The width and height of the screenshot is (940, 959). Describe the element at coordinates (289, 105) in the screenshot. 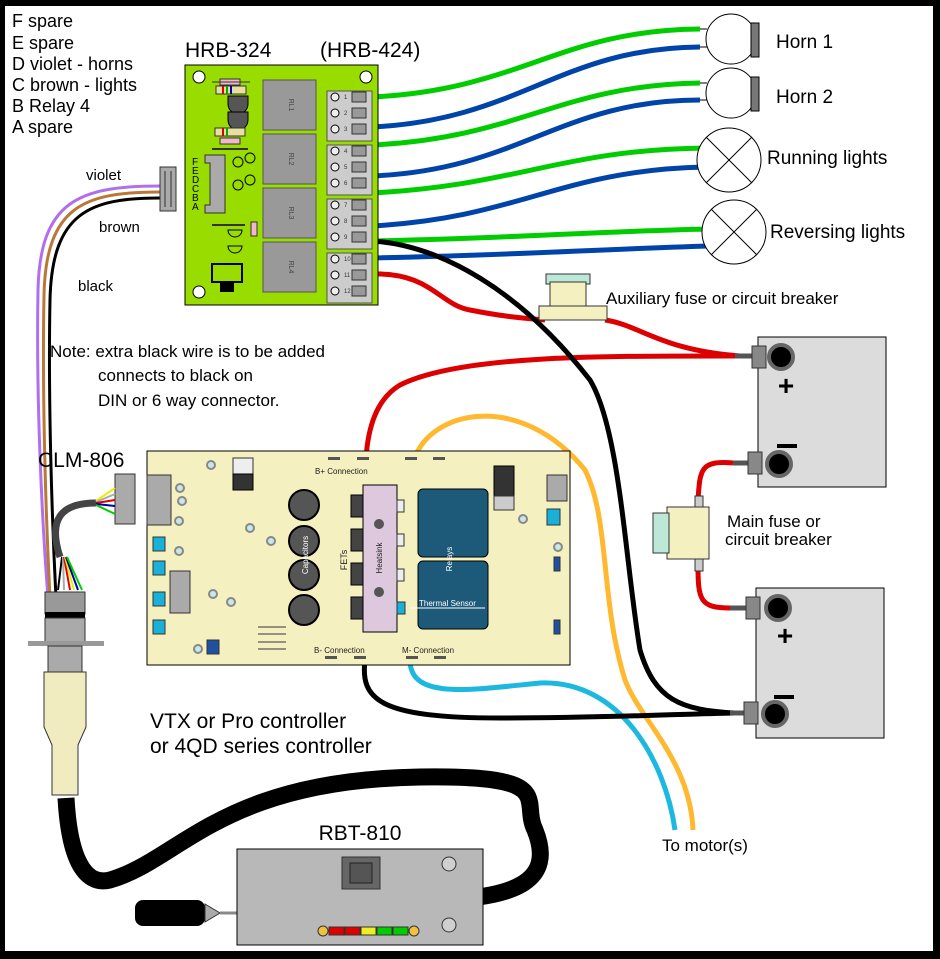

I see `relay-1: RL1` at that location.